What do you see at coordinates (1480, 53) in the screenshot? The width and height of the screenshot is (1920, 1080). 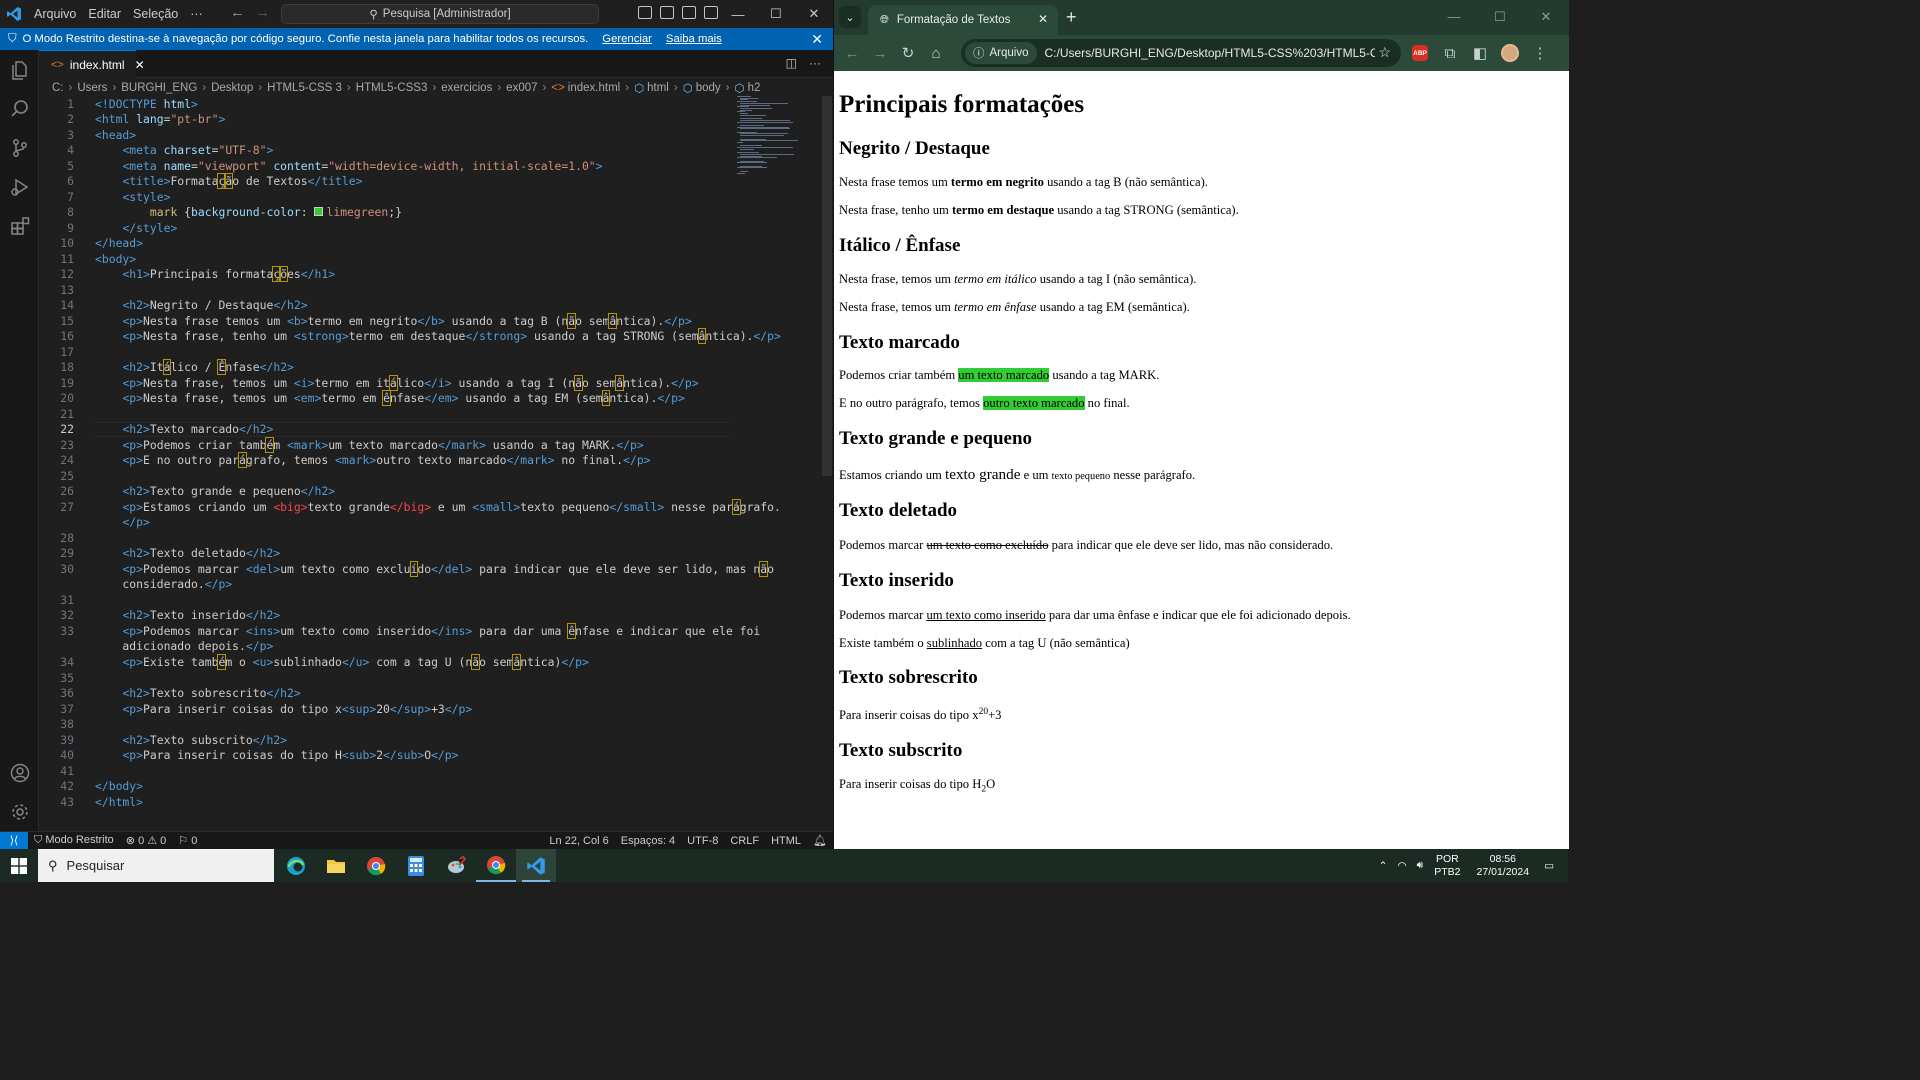 I see `side-panel-icon: ◧` at bounding box center [1480, 53].